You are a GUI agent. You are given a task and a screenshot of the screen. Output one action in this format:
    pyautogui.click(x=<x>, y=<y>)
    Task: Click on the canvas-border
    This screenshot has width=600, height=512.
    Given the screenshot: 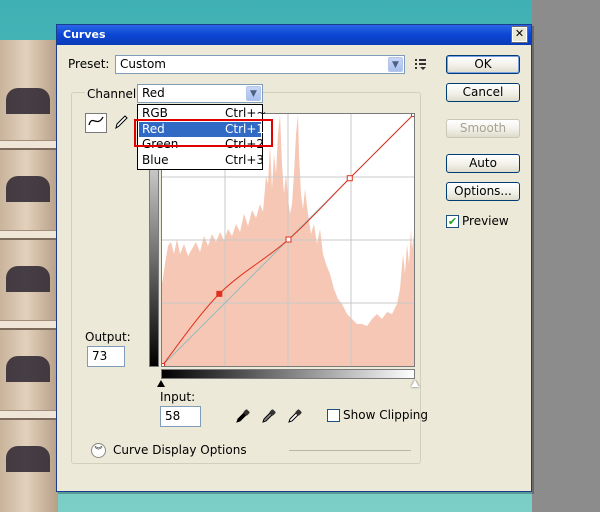 What is the action you would take?
    pyautogui.click(x=566, y=256)
    